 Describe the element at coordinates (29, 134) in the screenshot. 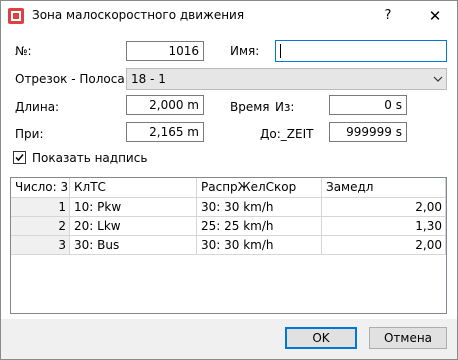

I see `at-label: При:` at that location.